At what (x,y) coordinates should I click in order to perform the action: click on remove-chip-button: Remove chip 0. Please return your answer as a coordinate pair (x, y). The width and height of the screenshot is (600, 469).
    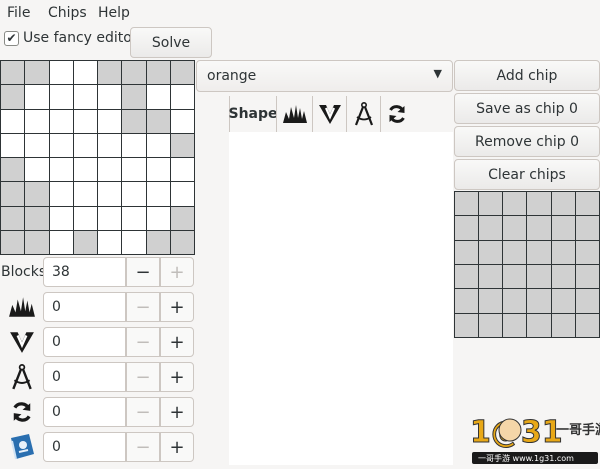
    Looking at the image, I should click on (527, 141).